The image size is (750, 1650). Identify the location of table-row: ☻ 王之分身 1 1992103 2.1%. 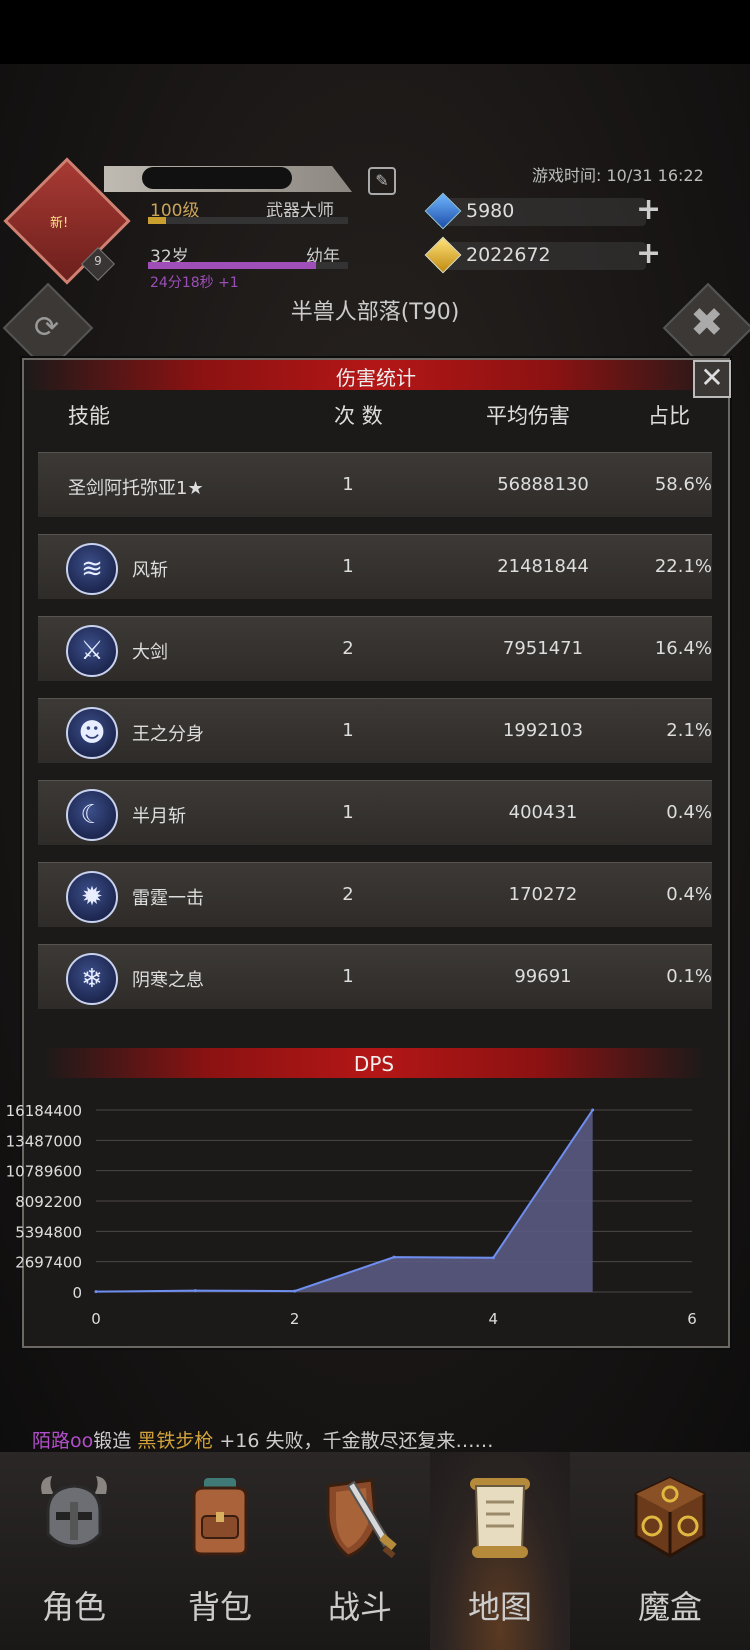
(375, 730).